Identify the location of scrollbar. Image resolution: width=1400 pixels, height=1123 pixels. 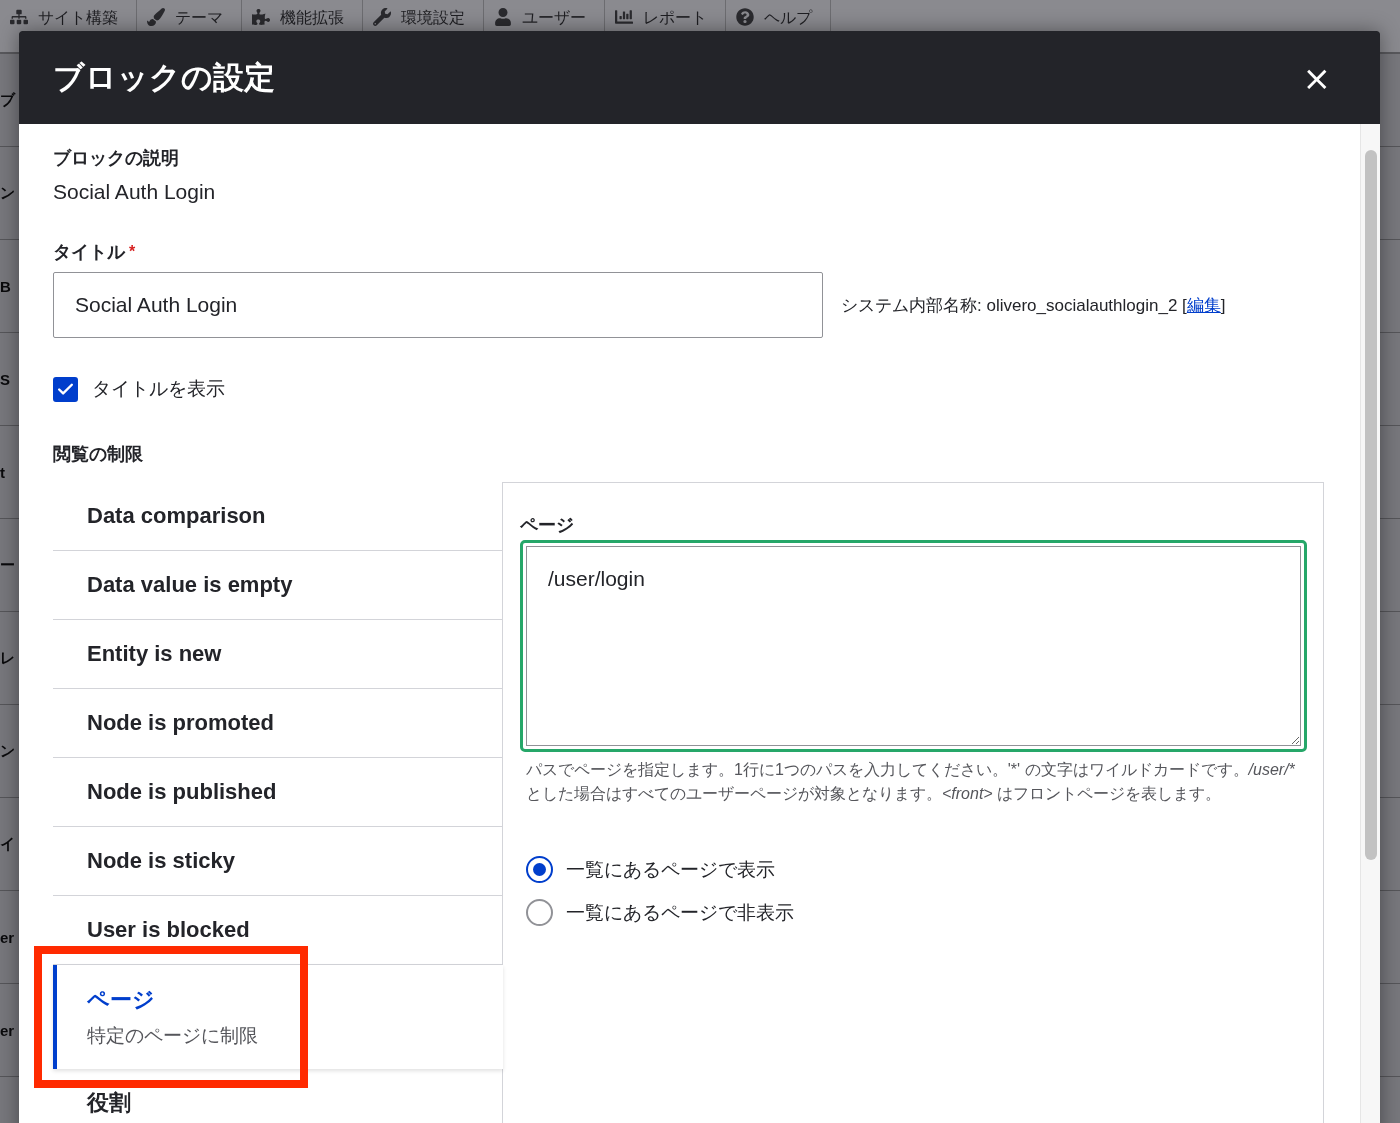
(1370, 623).